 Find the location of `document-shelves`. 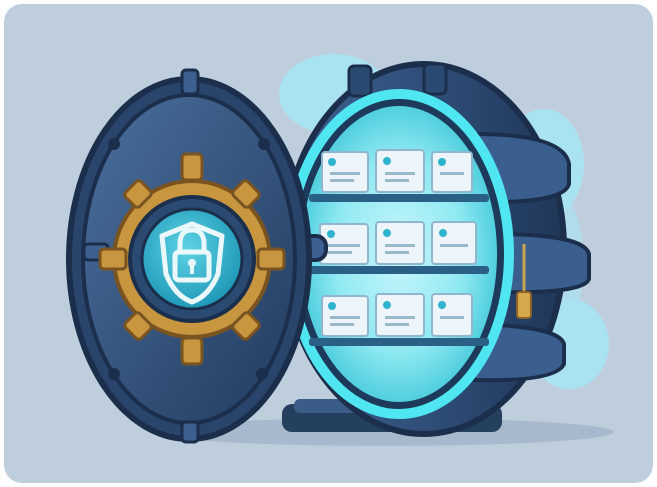

document-shelves is located at coordinates (399, 247).